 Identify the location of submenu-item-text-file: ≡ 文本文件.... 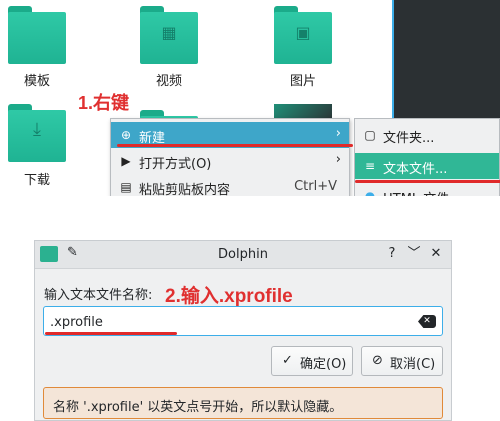
(427, 166).